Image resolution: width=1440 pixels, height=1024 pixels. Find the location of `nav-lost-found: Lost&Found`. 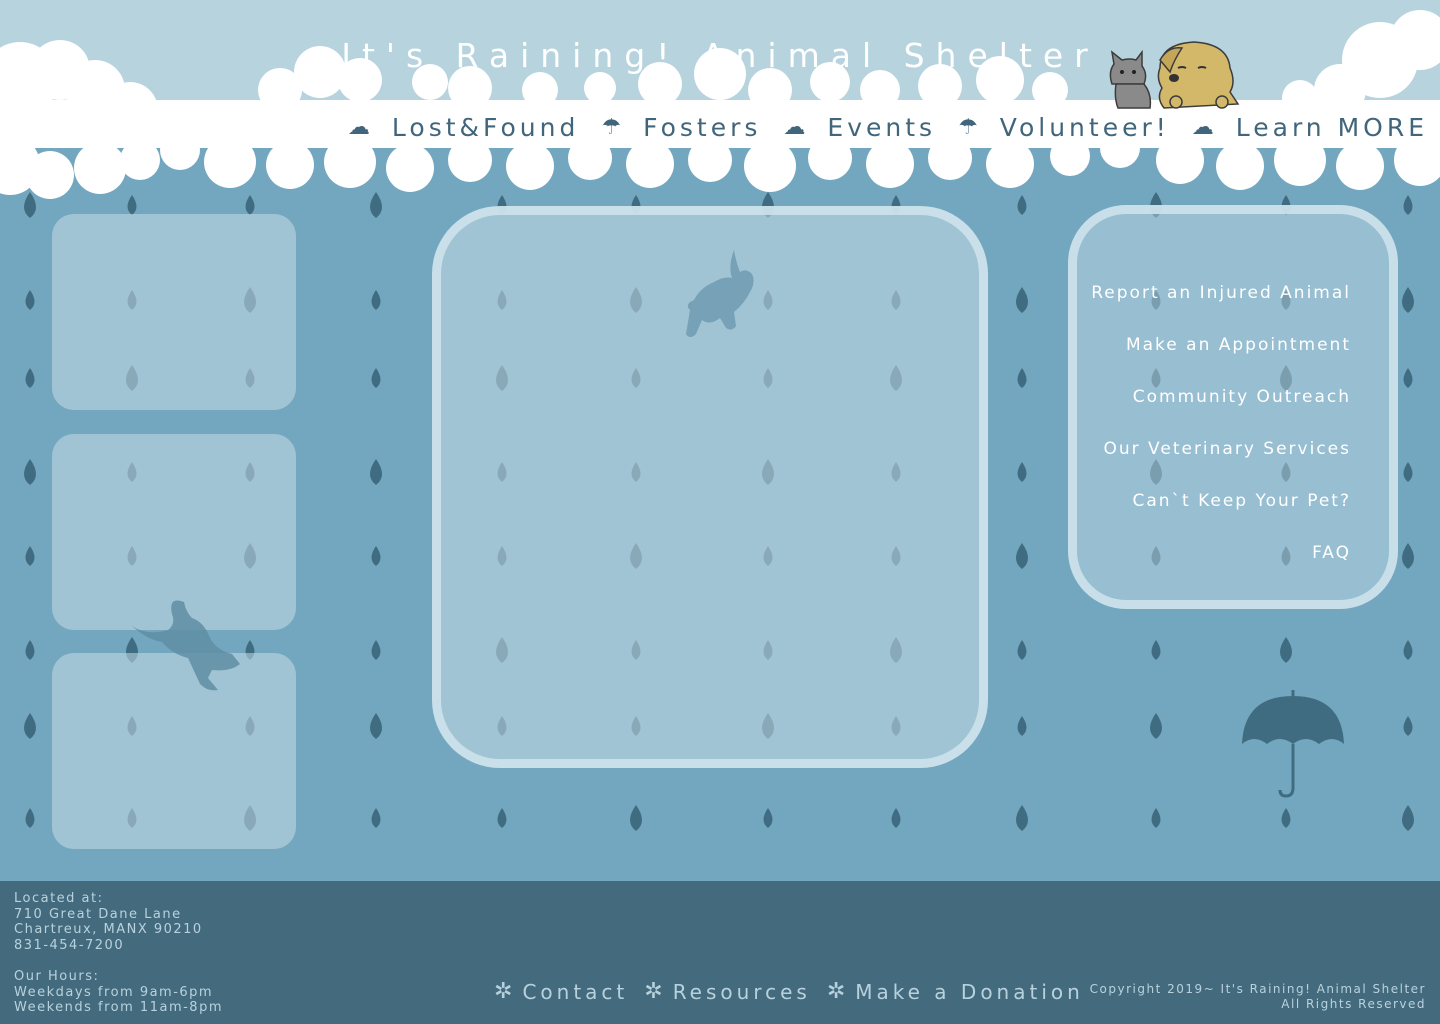

nav-lost-found: Lost&Found is located at coordinates (485, 127).